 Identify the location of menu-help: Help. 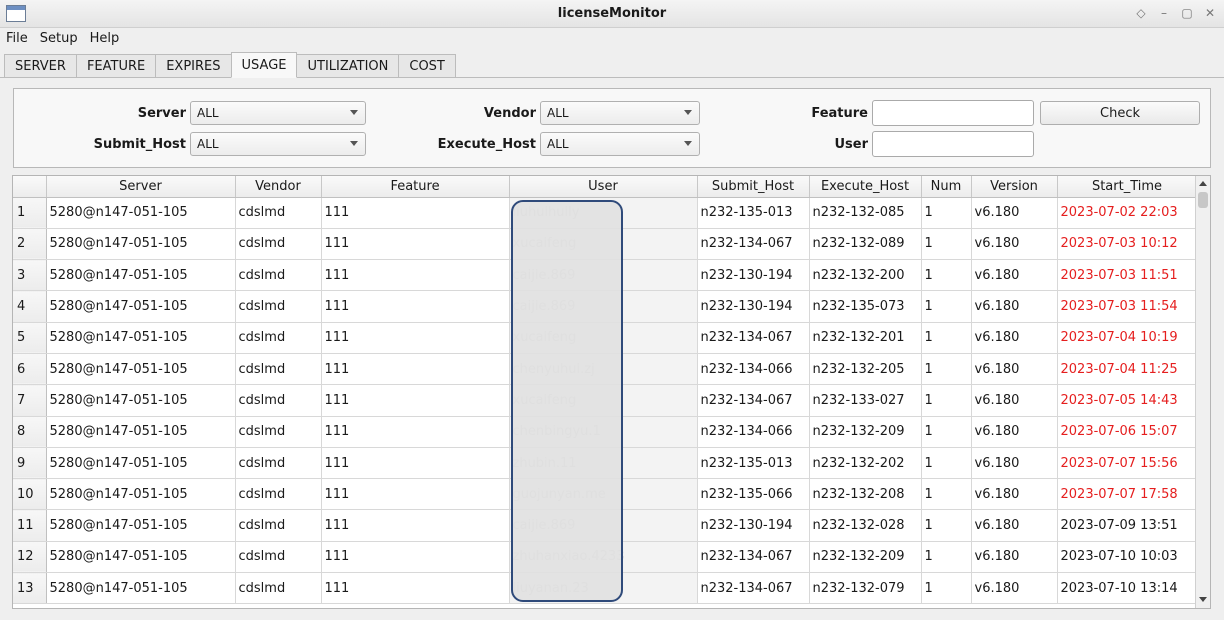
(105, 39).